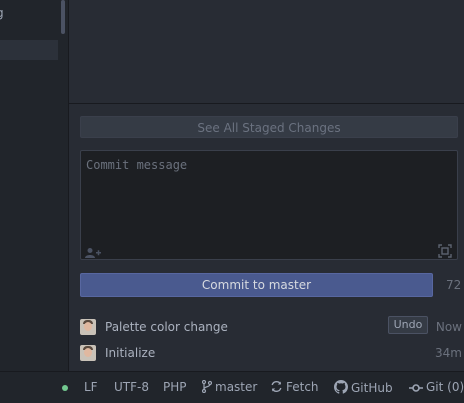 This screenshot has width=464, height=403. I want to click on branch-name: master, so click(236, 387).